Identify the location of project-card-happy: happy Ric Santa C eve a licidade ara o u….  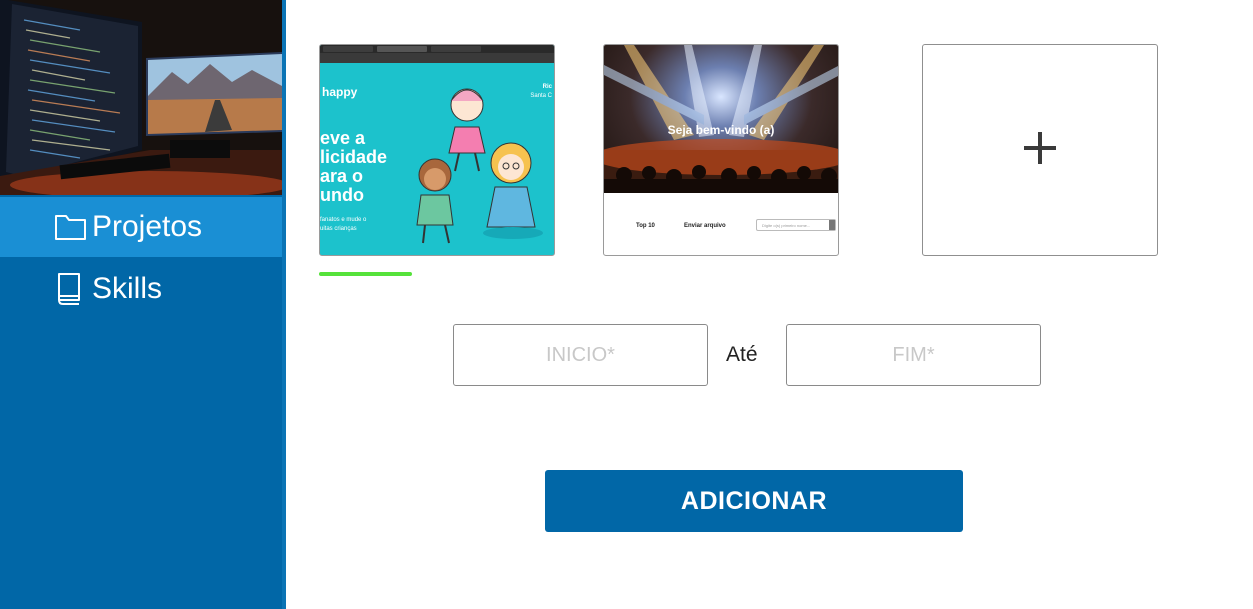
(437, 150).